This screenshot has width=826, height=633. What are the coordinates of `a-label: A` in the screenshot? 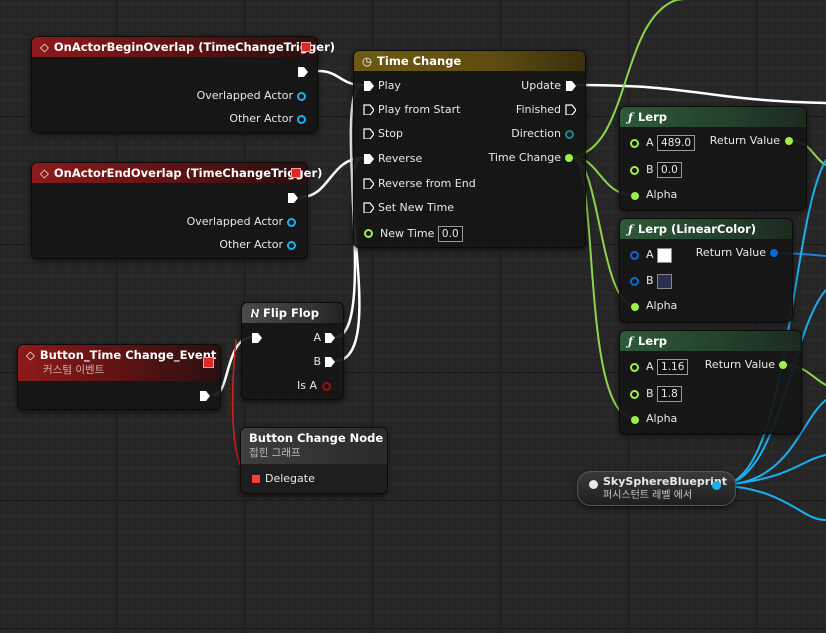 It's located at (650, 142).